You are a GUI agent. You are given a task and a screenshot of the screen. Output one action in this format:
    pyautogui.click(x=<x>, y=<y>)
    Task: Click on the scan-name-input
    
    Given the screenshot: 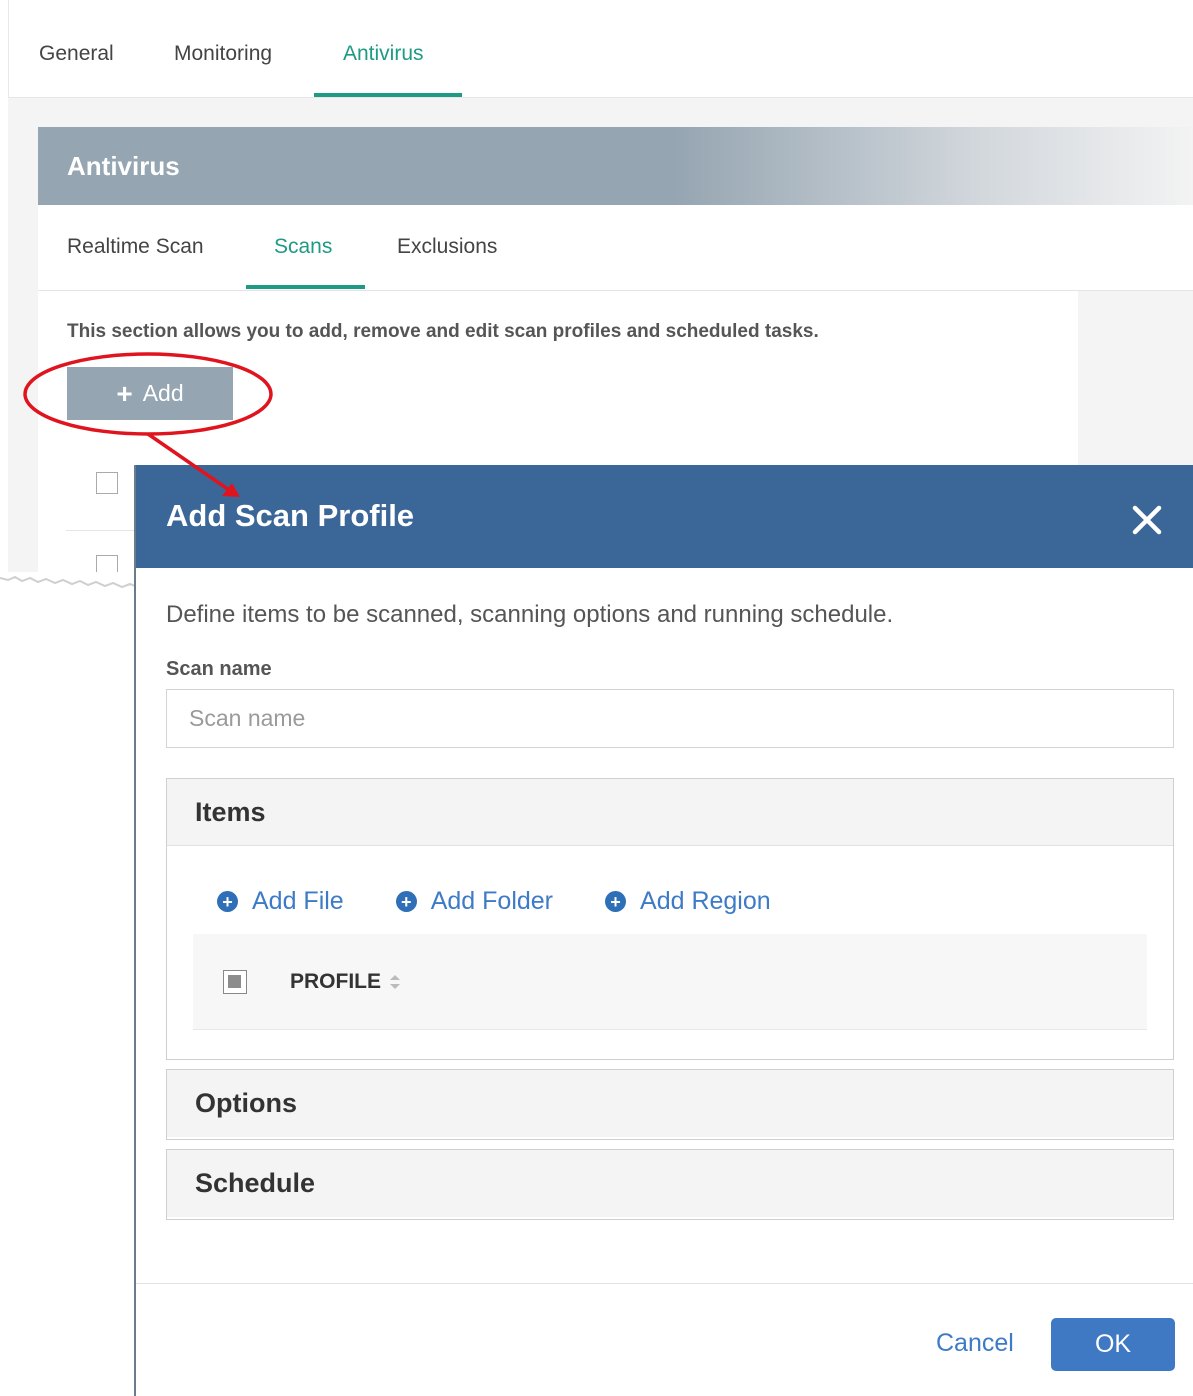 What is the action you would take?
    pyautogui.click(x=670, y=718)
    